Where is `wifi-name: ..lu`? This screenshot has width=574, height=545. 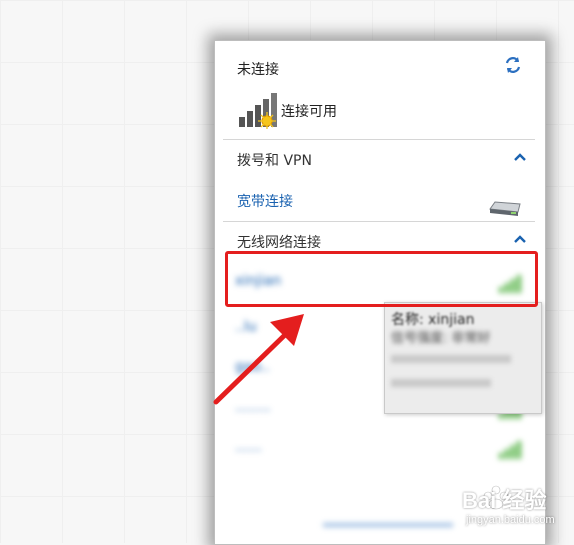
wifi-name: ..lu is located at coordinates (246, 327).